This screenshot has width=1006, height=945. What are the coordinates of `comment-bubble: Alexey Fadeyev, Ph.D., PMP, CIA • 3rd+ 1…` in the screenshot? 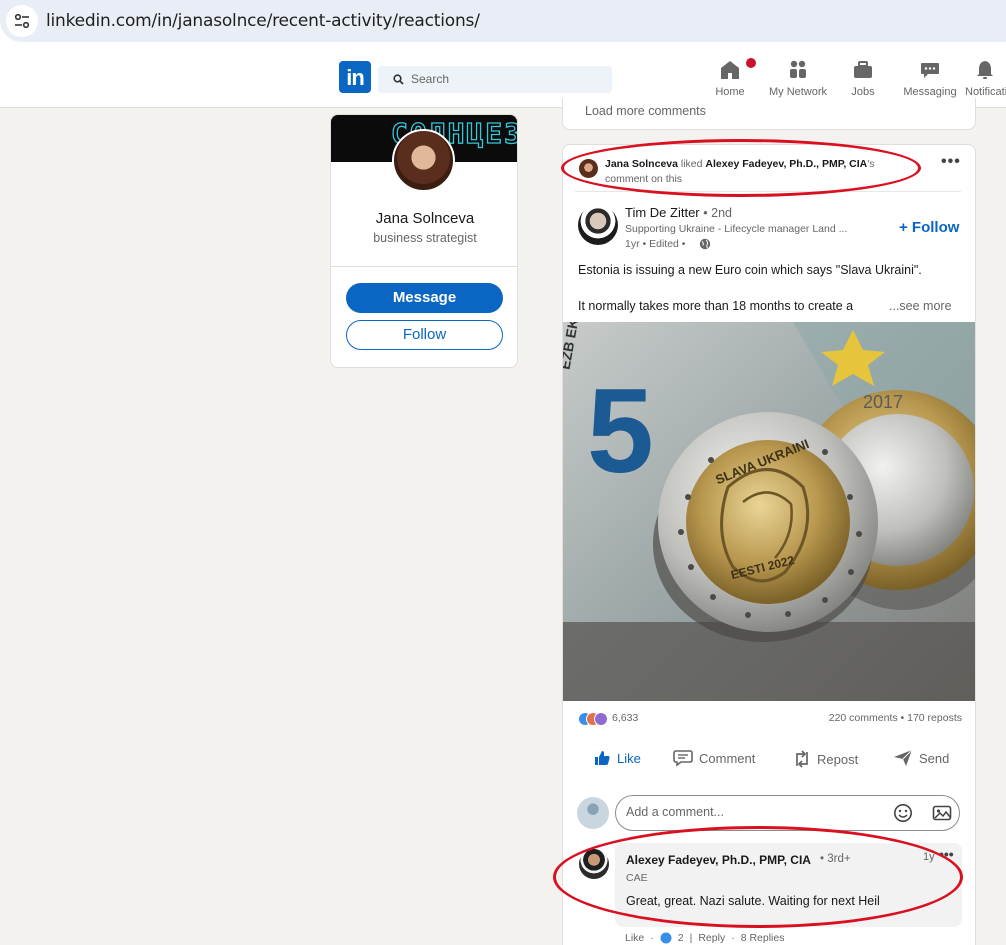 It's located at (788, 885).